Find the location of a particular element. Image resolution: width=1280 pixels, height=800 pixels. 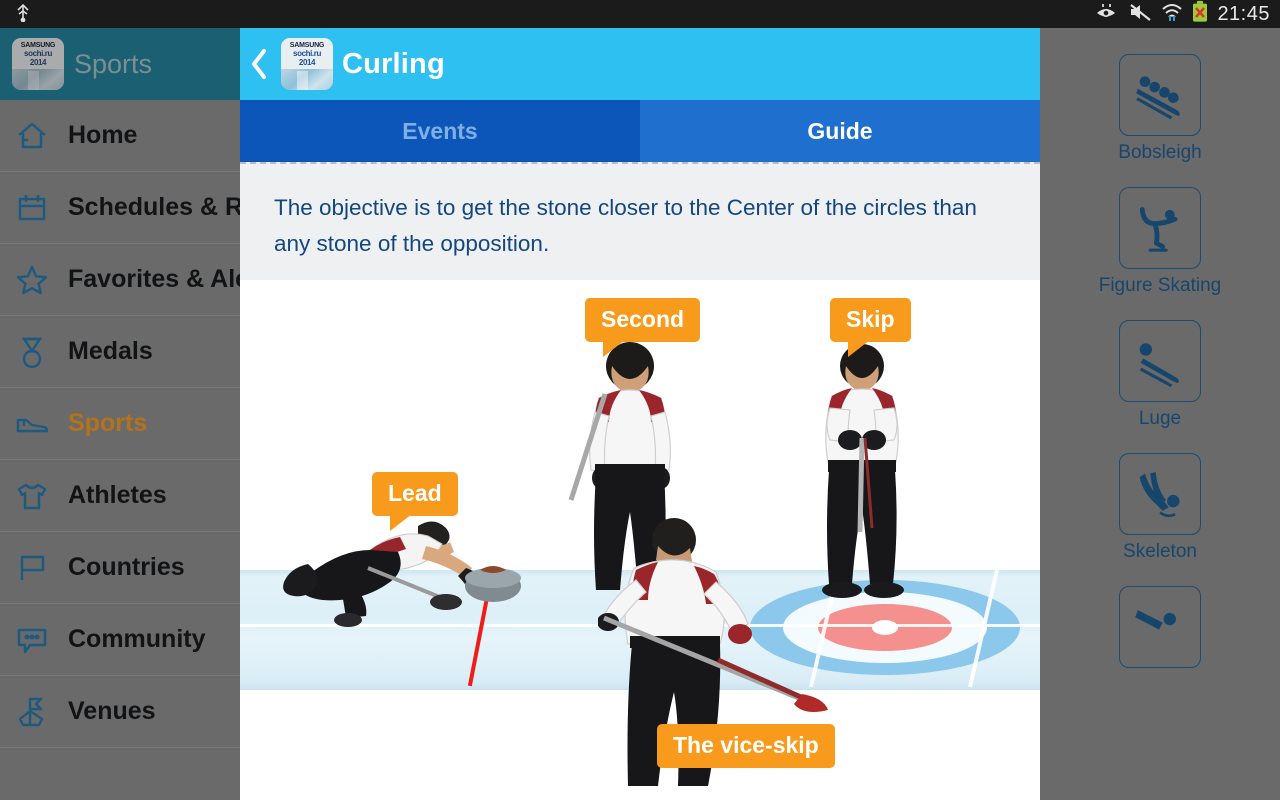

sport-item-partial is located at coordinates (1160, 630).